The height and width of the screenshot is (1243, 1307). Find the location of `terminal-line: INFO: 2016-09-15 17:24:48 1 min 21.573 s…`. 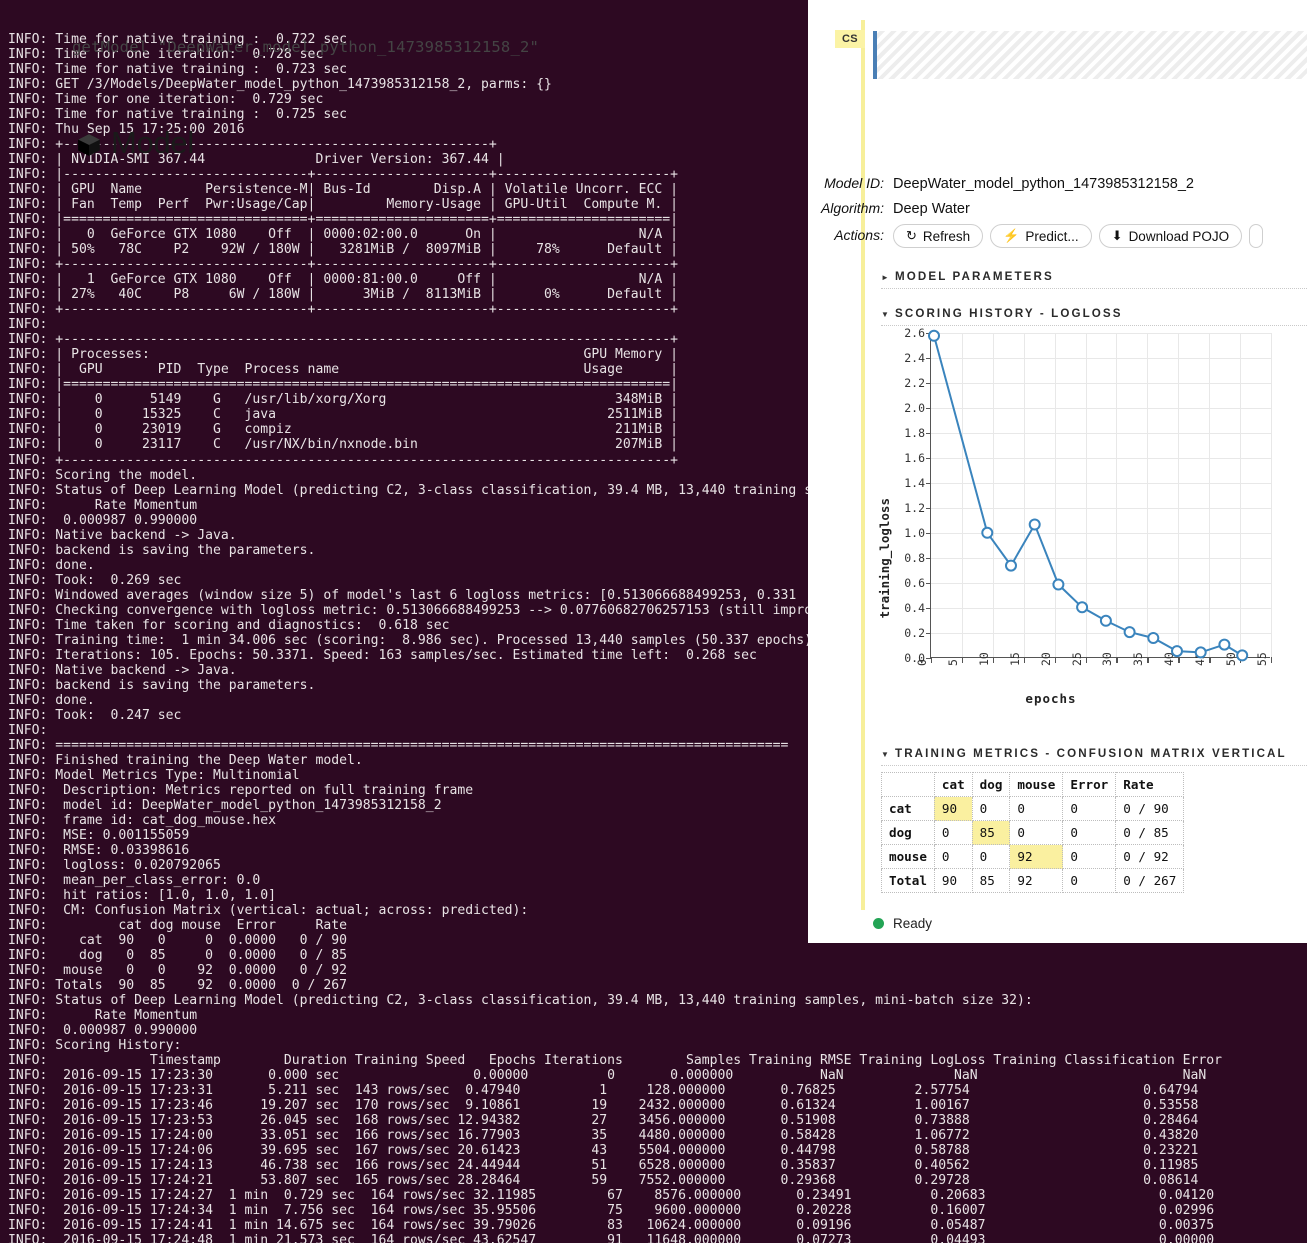

terminal-line: INFO: 2016-09-15 17:24:48 1 min 21.573 s… is located at coordinates (611, 1238).